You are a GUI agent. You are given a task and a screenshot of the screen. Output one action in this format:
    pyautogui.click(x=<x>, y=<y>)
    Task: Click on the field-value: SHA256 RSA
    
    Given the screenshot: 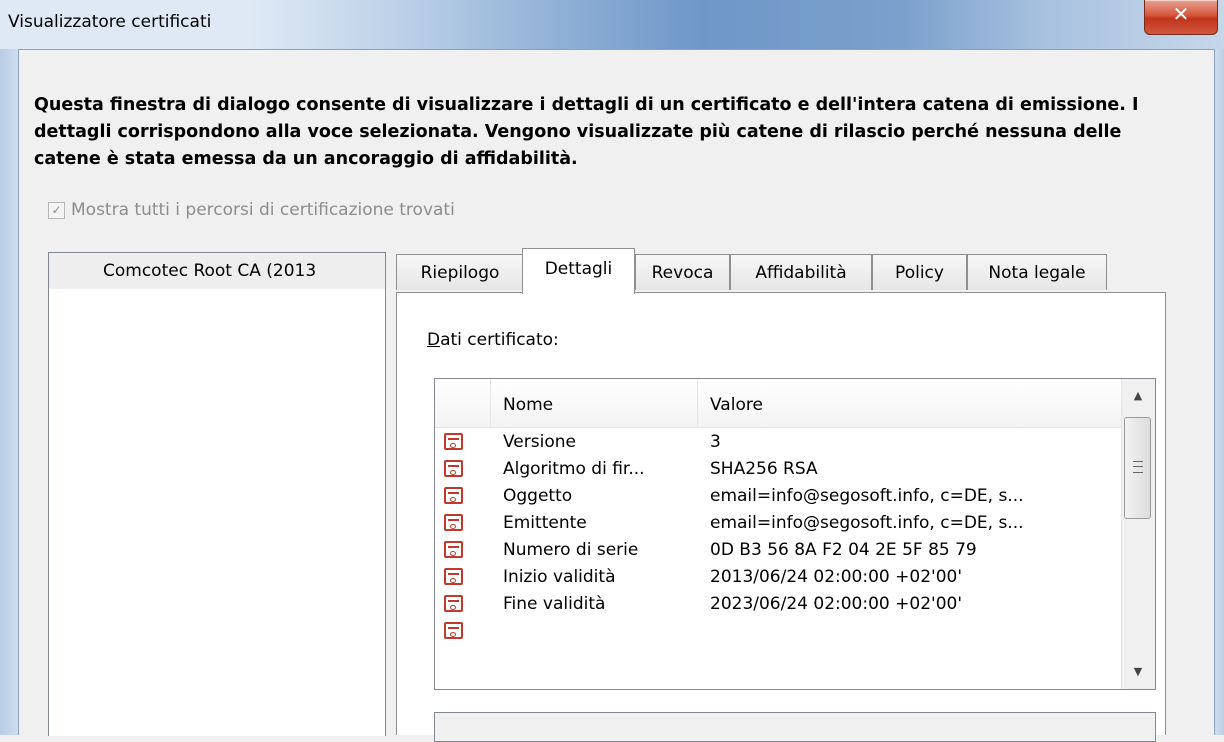 What is the action you would take?
    pyautogui.click(x=764, y=469)
    